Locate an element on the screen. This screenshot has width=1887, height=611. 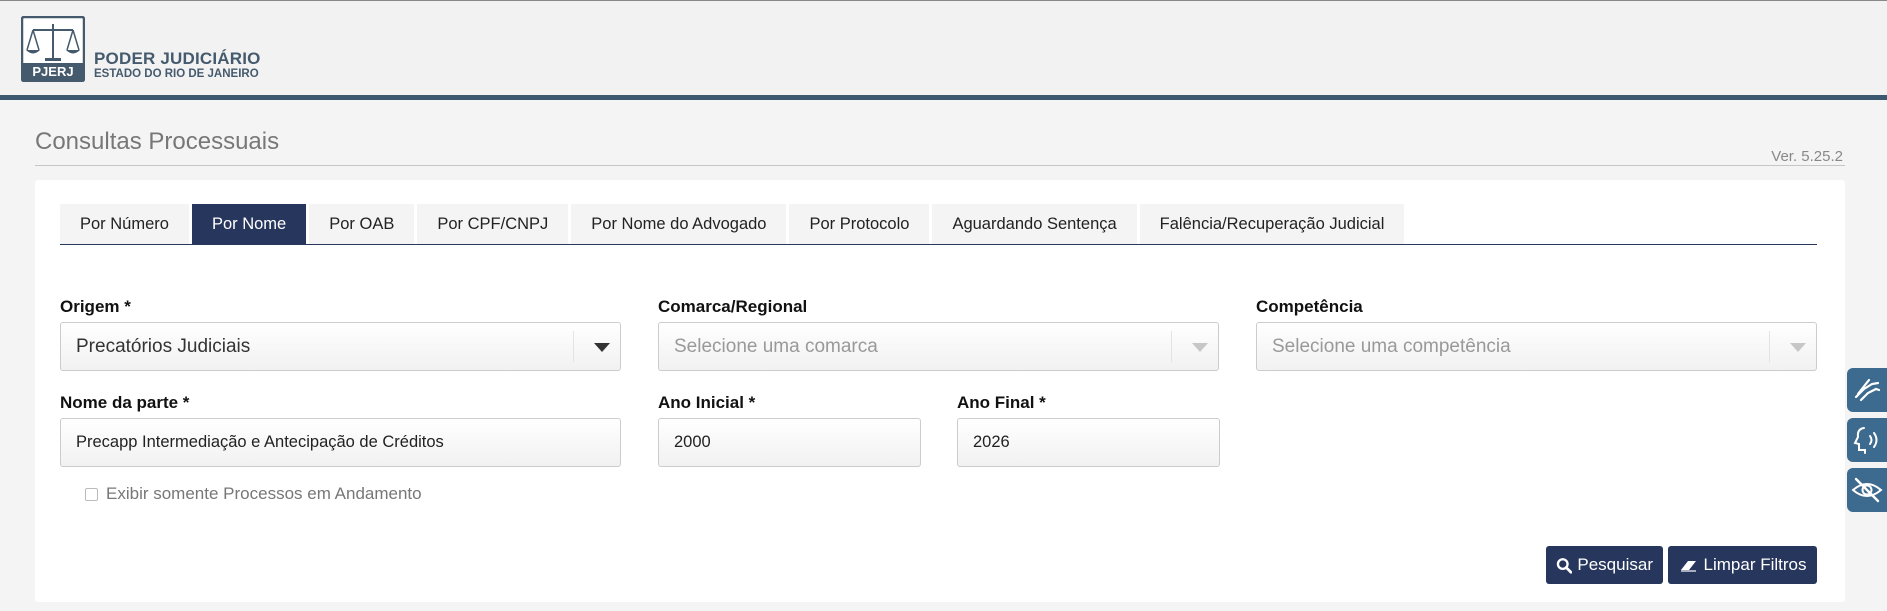
tab-falencia-recuperacao: Falência/Recuperação Judicial is located at coordinates (1272, 224).